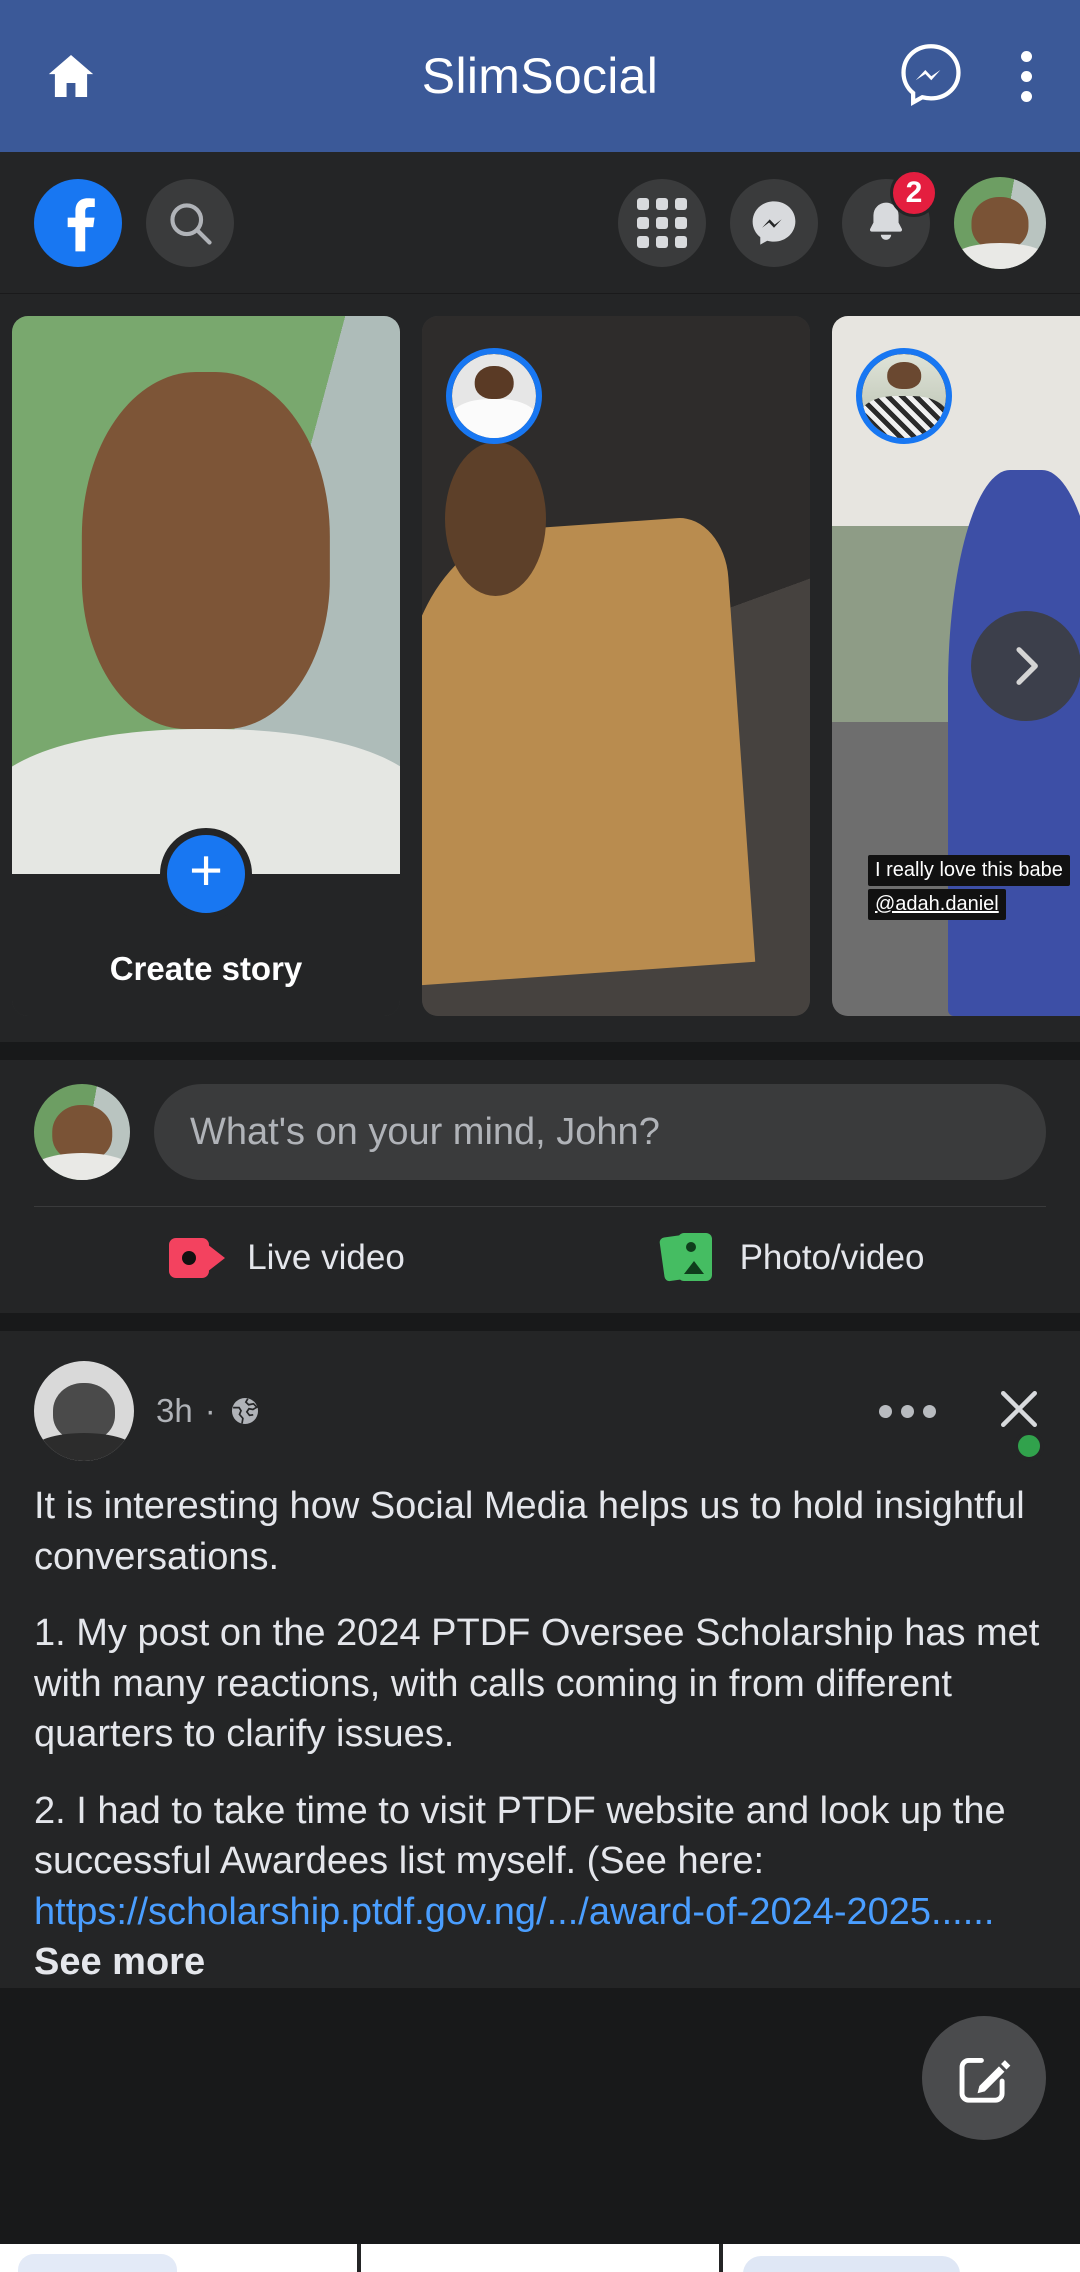 The height and width of the screenshot is (2272, 1080). What do you see at coordinates (540, 223) in the screenshot?
I see `facebook-nav-bar: 2` at bounding box center [540, 223].